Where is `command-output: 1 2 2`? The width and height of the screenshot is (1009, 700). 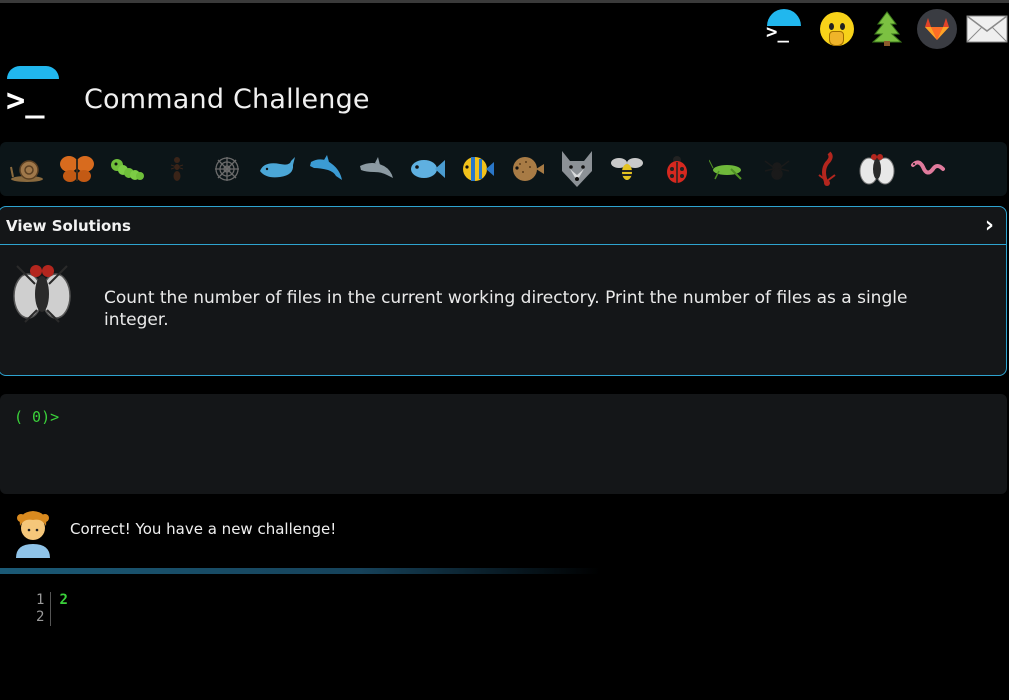
command-output: 1 2 2 is located at coordinates (52, 609).